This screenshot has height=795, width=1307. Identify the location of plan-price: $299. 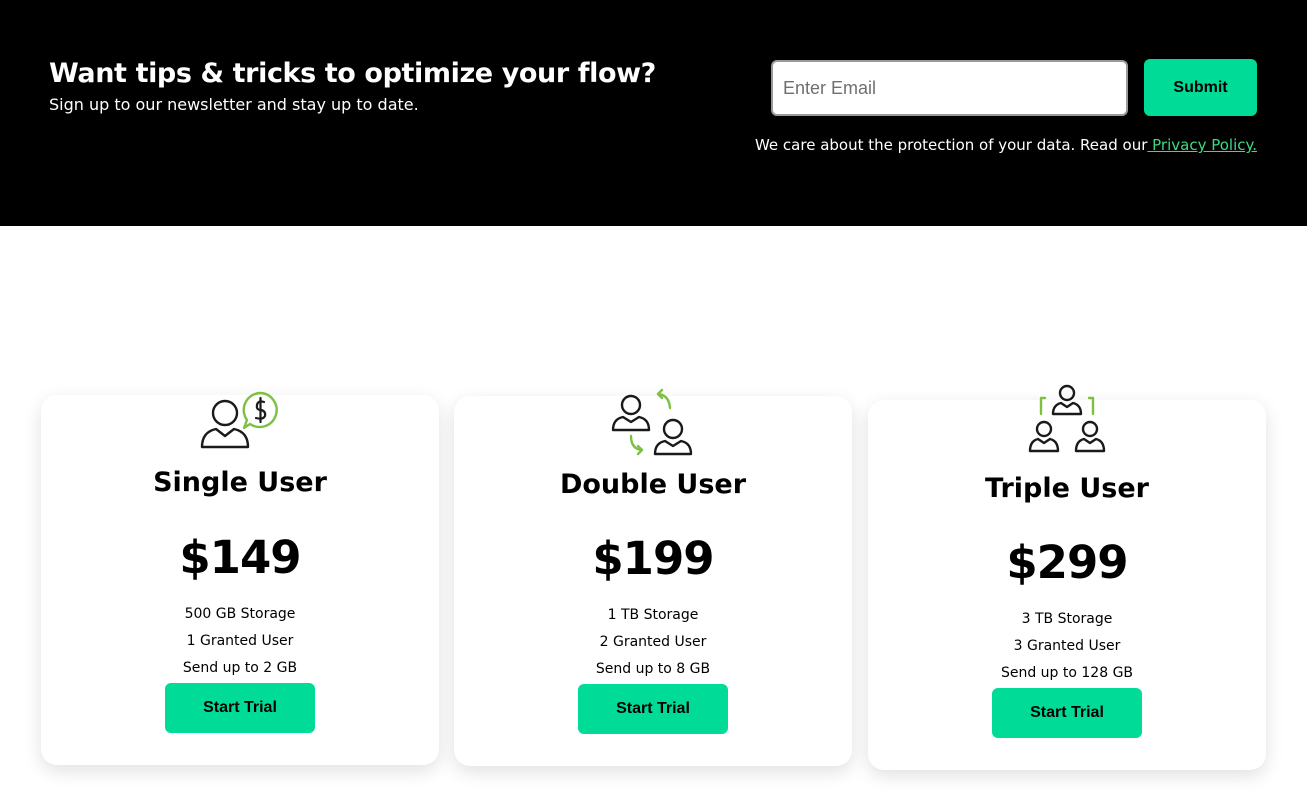
(1067, 562).